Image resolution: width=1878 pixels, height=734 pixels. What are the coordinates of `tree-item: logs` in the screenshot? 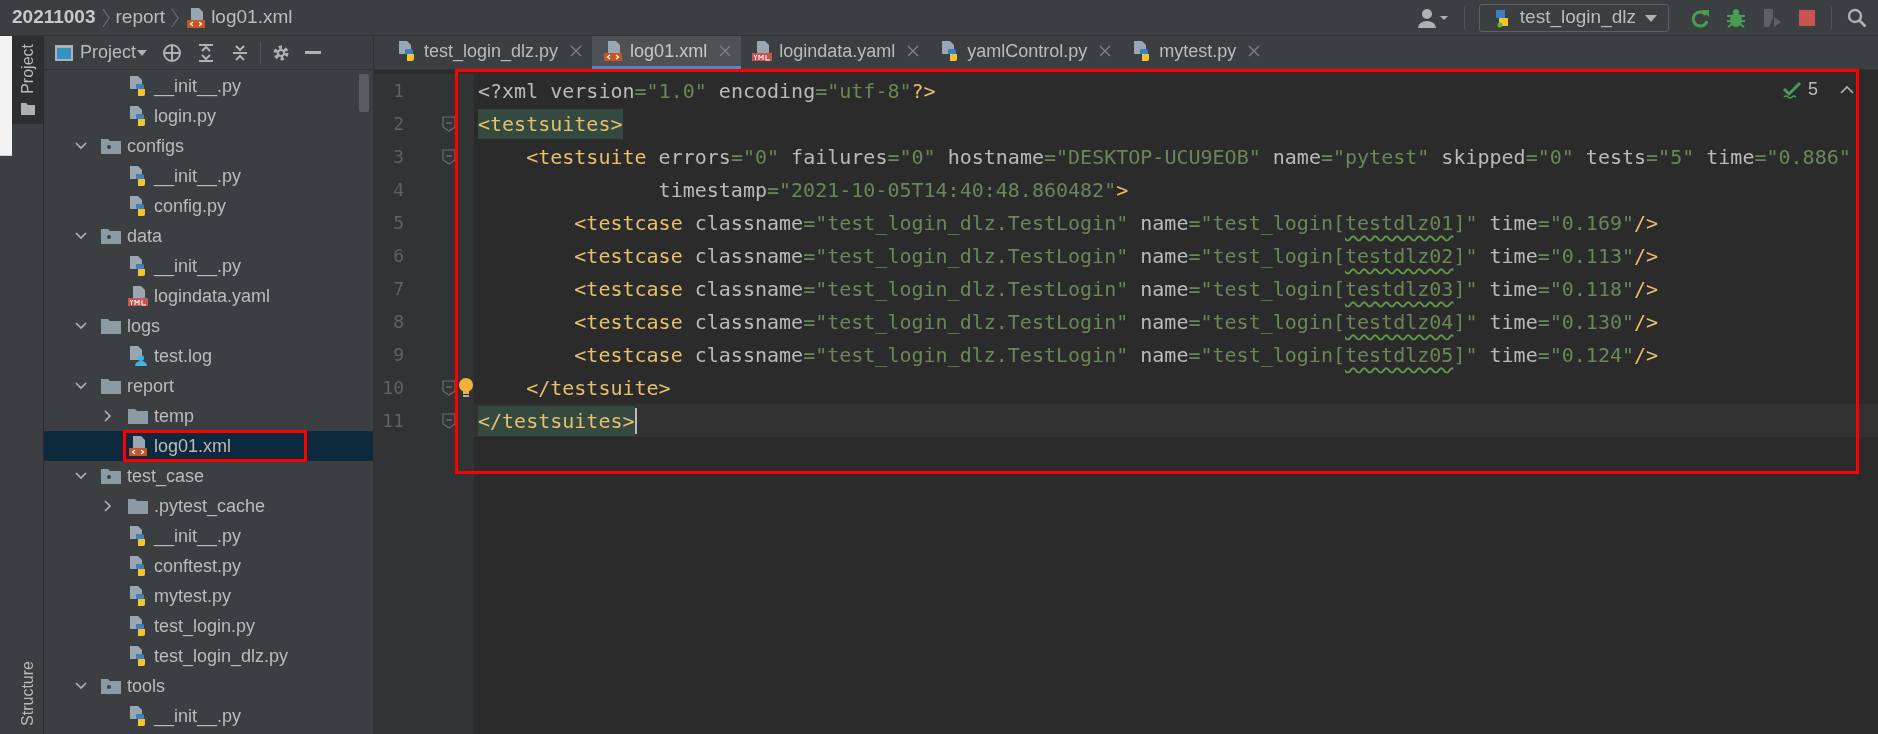 It's located at (208, 326).